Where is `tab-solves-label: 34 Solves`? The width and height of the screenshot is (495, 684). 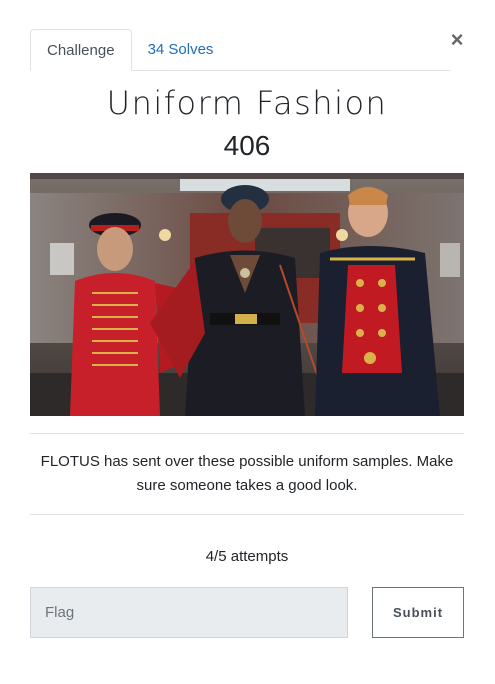 tab-solves-label: 34 Solves is located at coordinates (180, 49).